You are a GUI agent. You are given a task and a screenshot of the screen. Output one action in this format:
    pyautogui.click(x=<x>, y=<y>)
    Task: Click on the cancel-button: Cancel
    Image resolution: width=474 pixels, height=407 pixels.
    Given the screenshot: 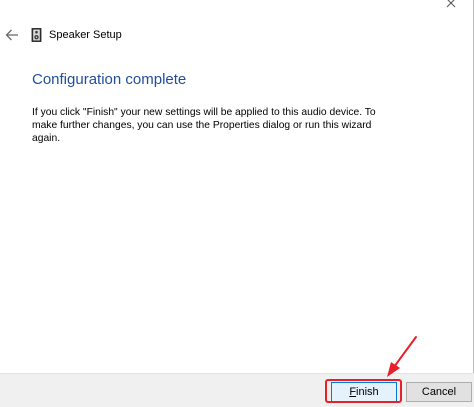 What is the action you would take?
    pyautogui.click(x=439, y=392)
    